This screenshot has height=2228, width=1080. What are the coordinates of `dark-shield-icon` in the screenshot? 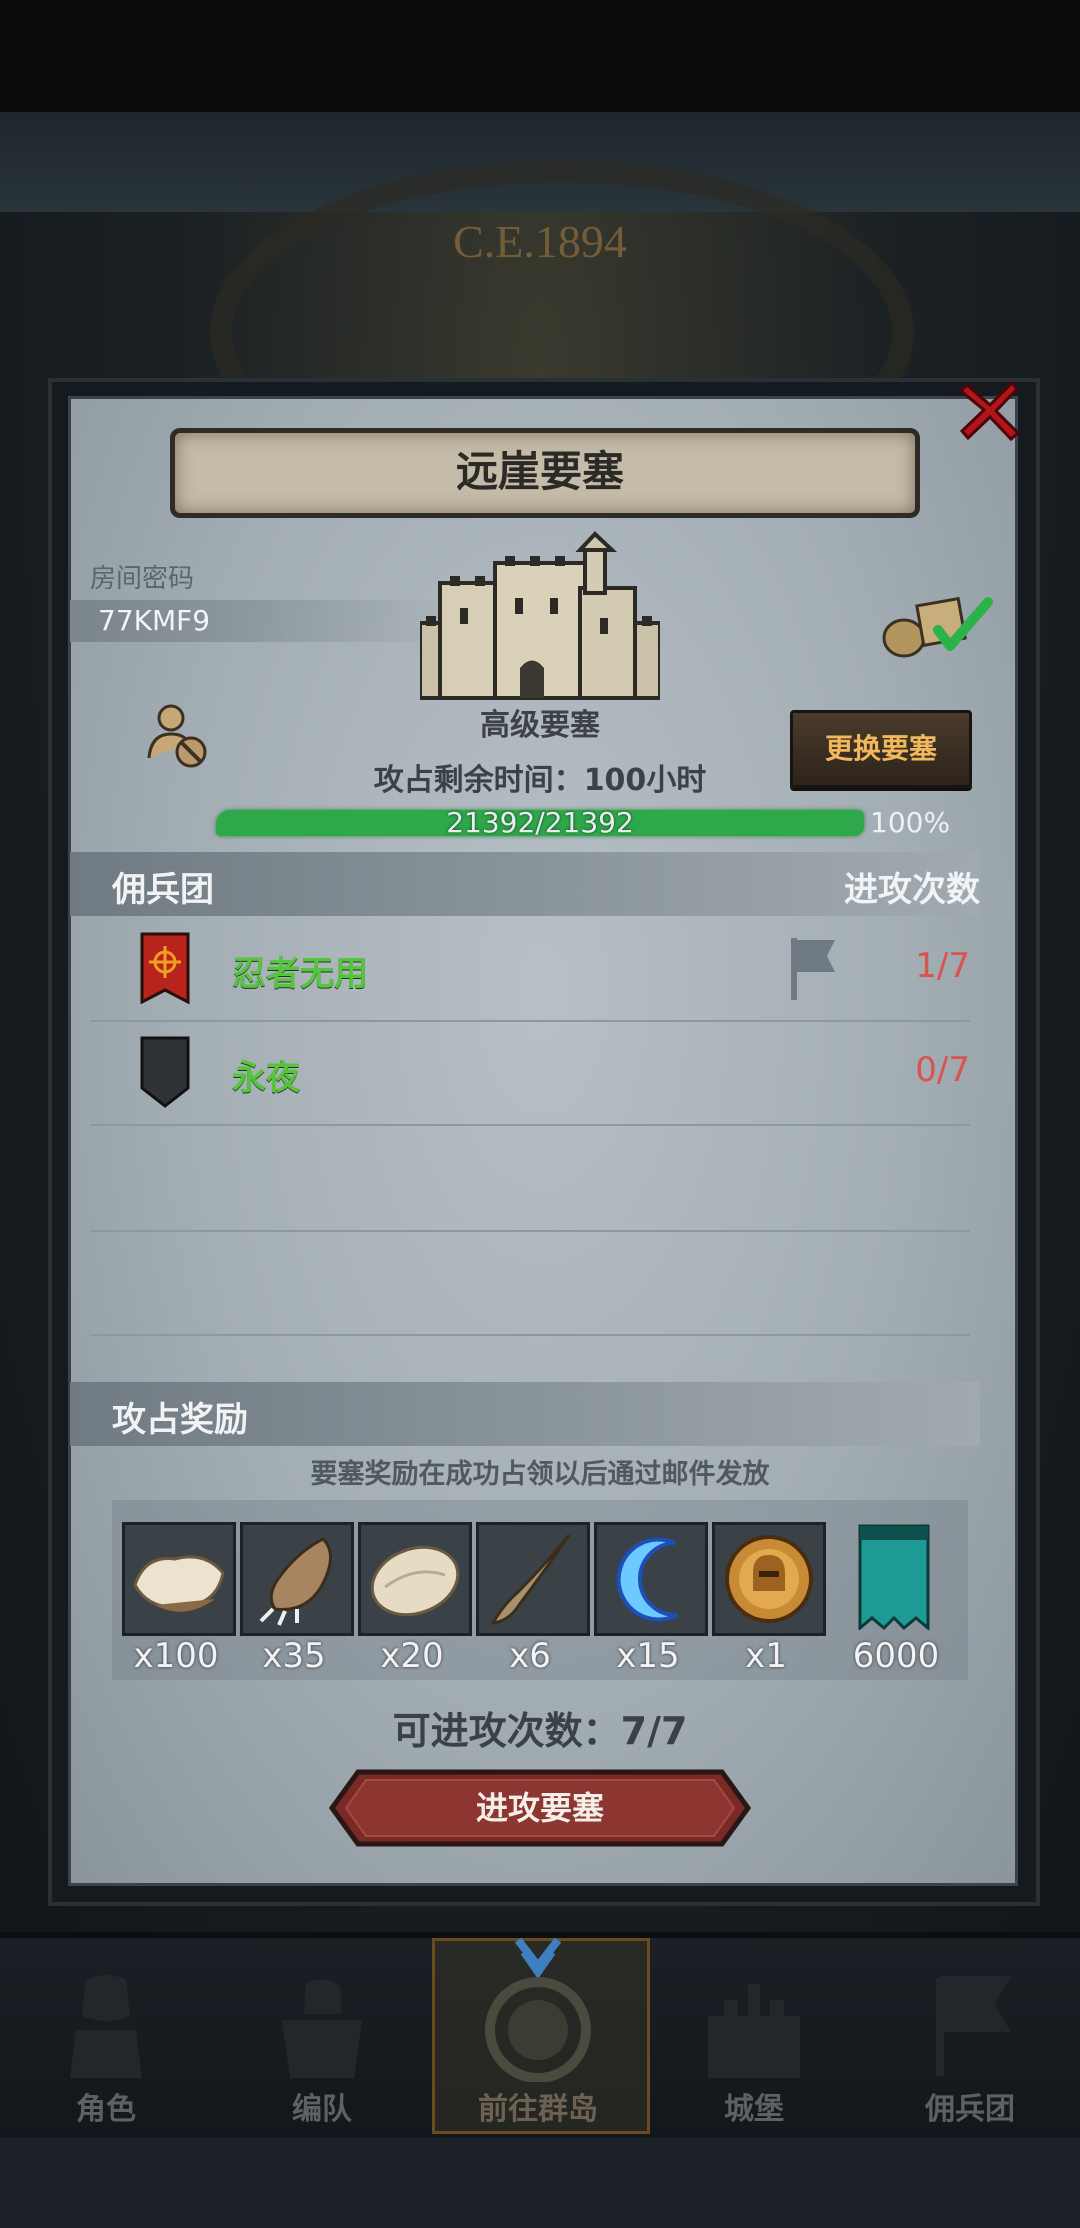 It's located at (165, 1072).